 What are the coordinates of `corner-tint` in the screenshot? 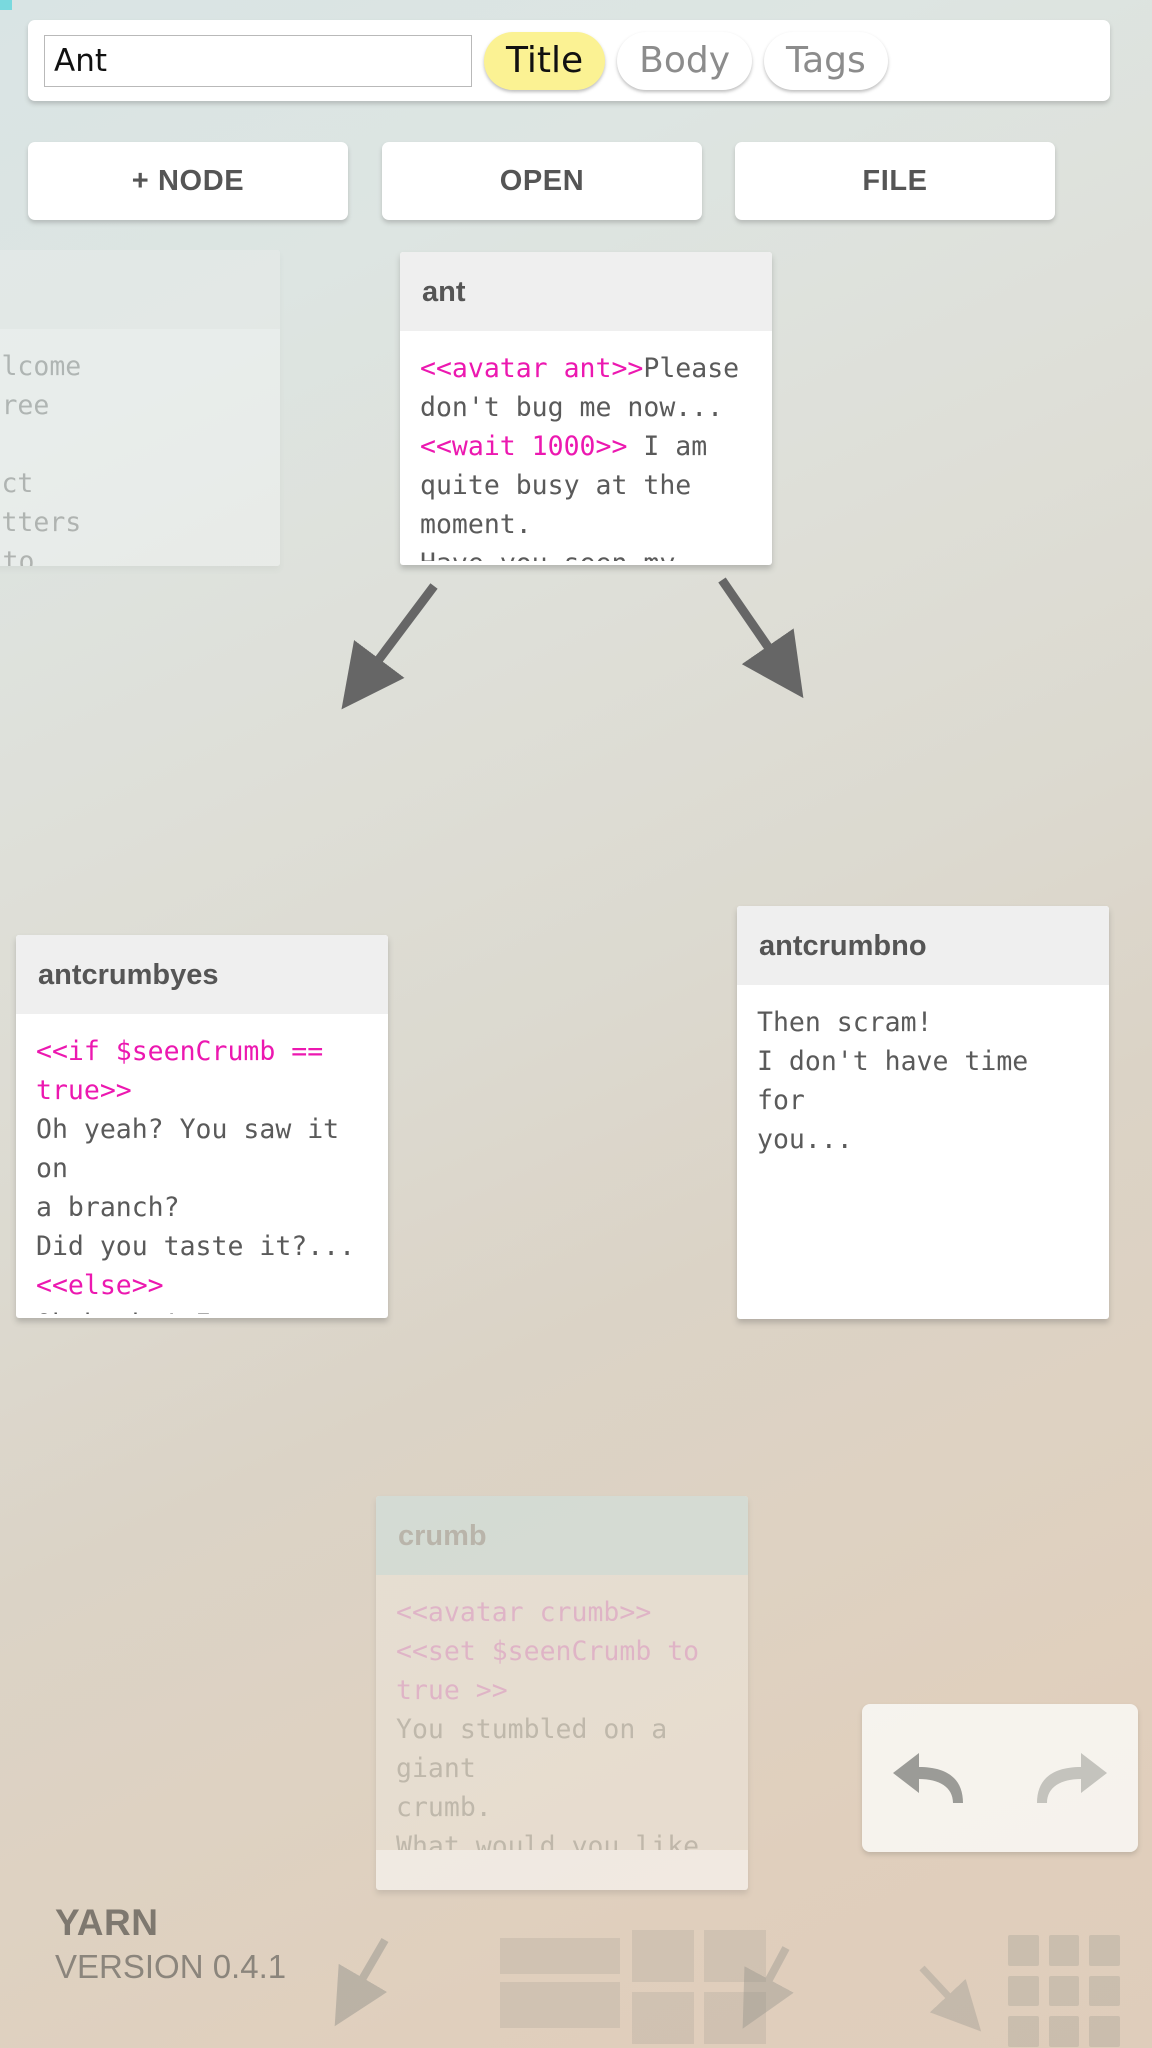 It's located at (6, 5).